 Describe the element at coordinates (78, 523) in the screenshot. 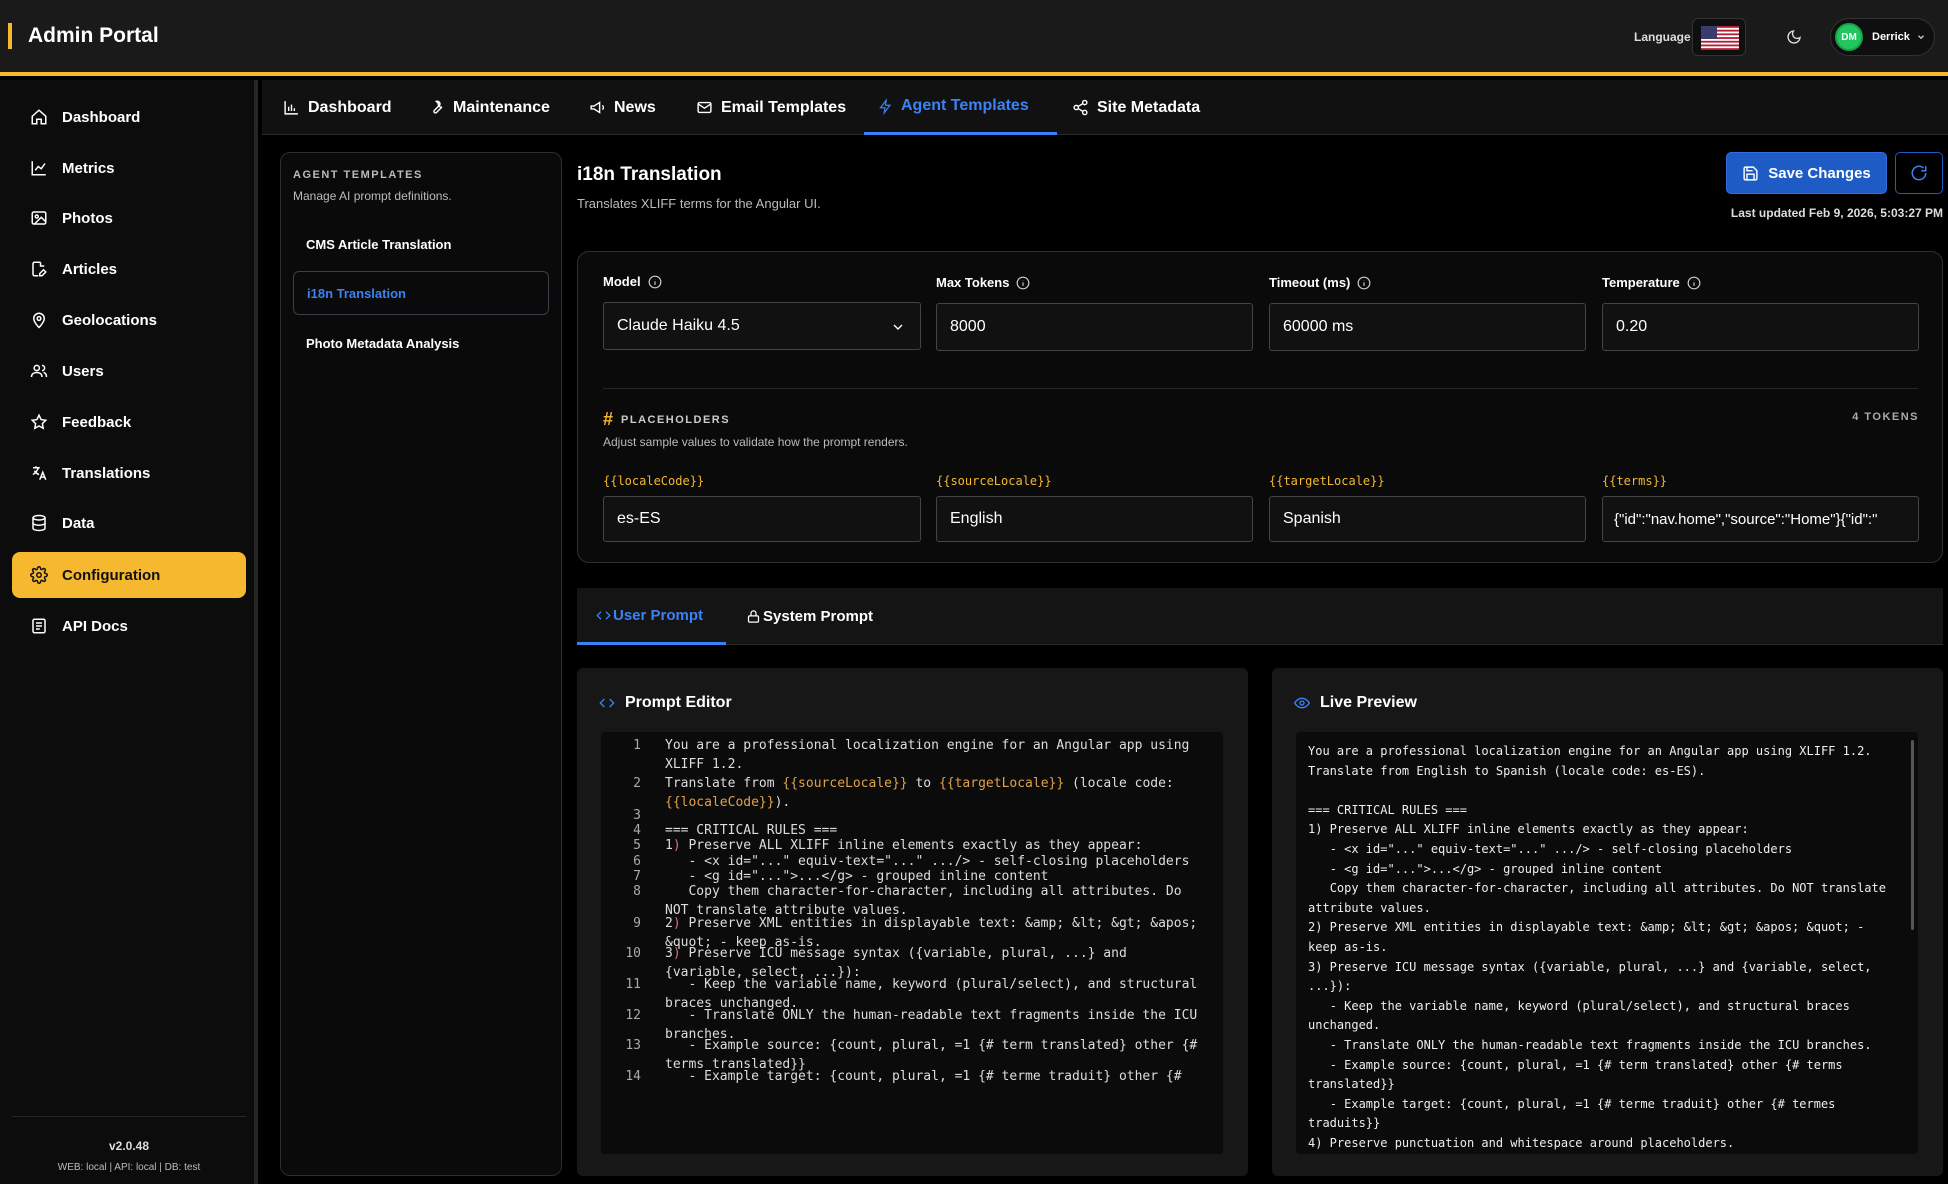

I see `sidebar-item-label: Data` at that location.